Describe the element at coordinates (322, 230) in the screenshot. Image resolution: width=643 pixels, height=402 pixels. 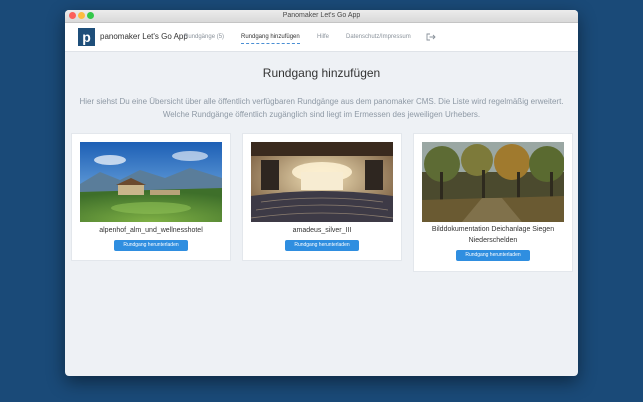
I see `tour-name: amadeus_silver_III` at that location.